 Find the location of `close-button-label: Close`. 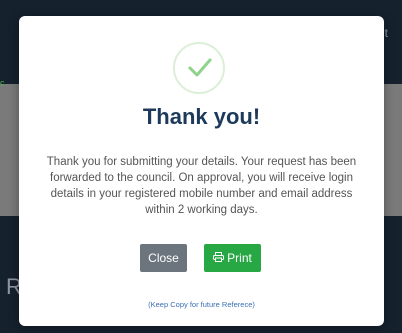

close-button-label: Close is located at coordinates (163, 258).